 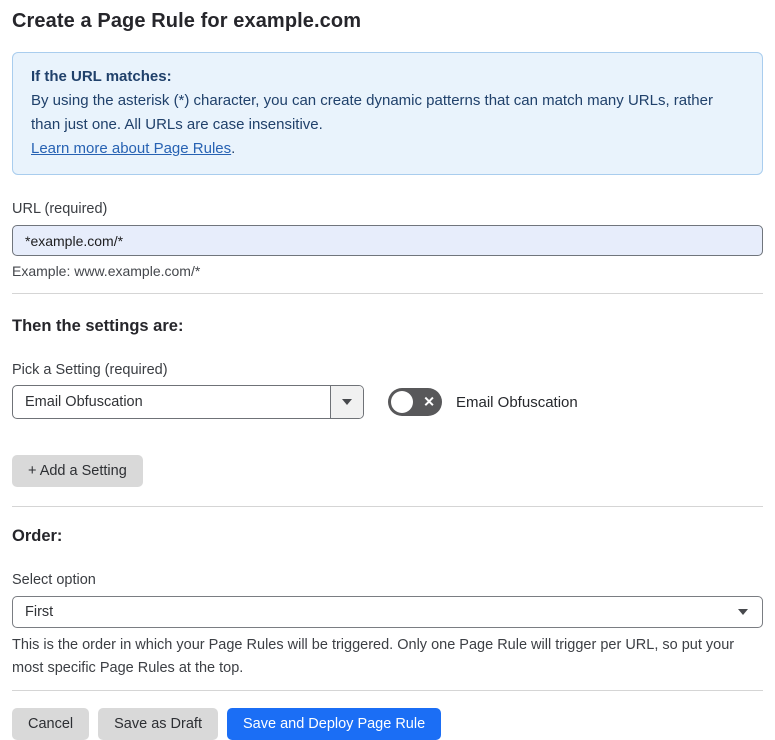 What do you see at coordinates (387, 240) in the screenshot?
I see `url-input` at bounding box center [387, 240].